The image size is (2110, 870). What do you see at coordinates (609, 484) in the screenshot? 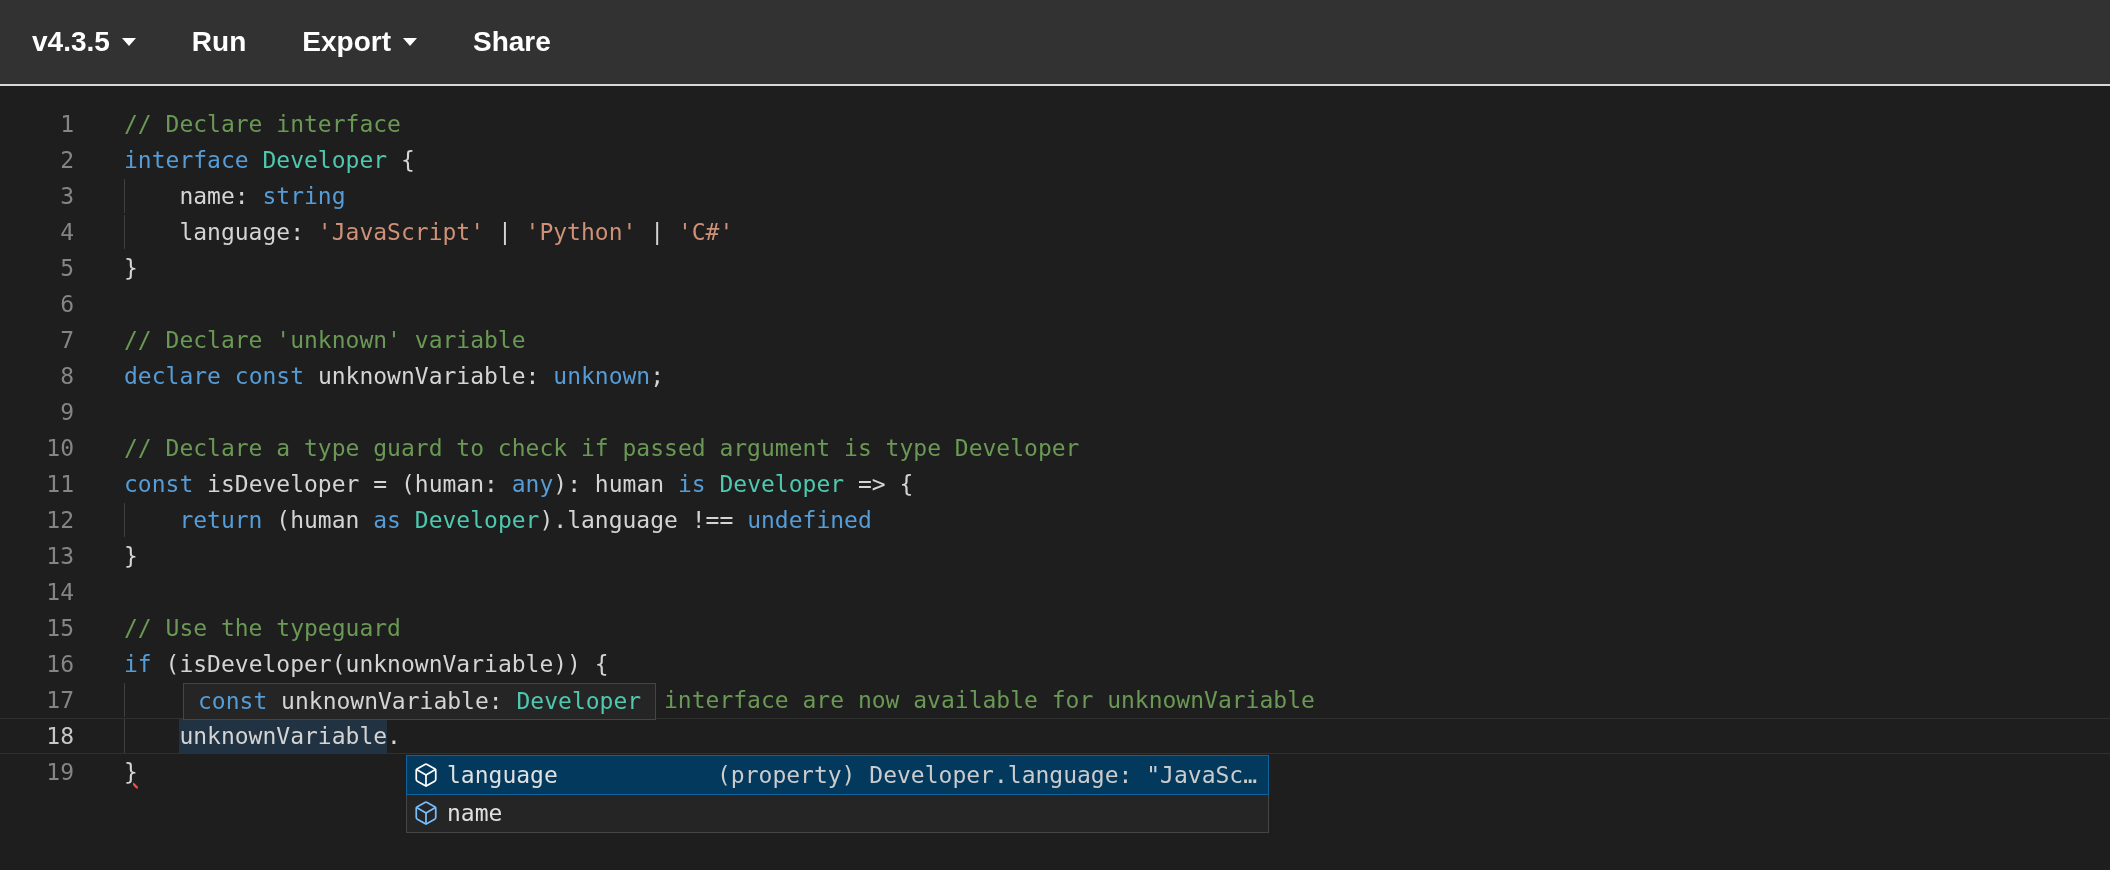
I see `code-token: ): human` at bounding box center [609, 484].